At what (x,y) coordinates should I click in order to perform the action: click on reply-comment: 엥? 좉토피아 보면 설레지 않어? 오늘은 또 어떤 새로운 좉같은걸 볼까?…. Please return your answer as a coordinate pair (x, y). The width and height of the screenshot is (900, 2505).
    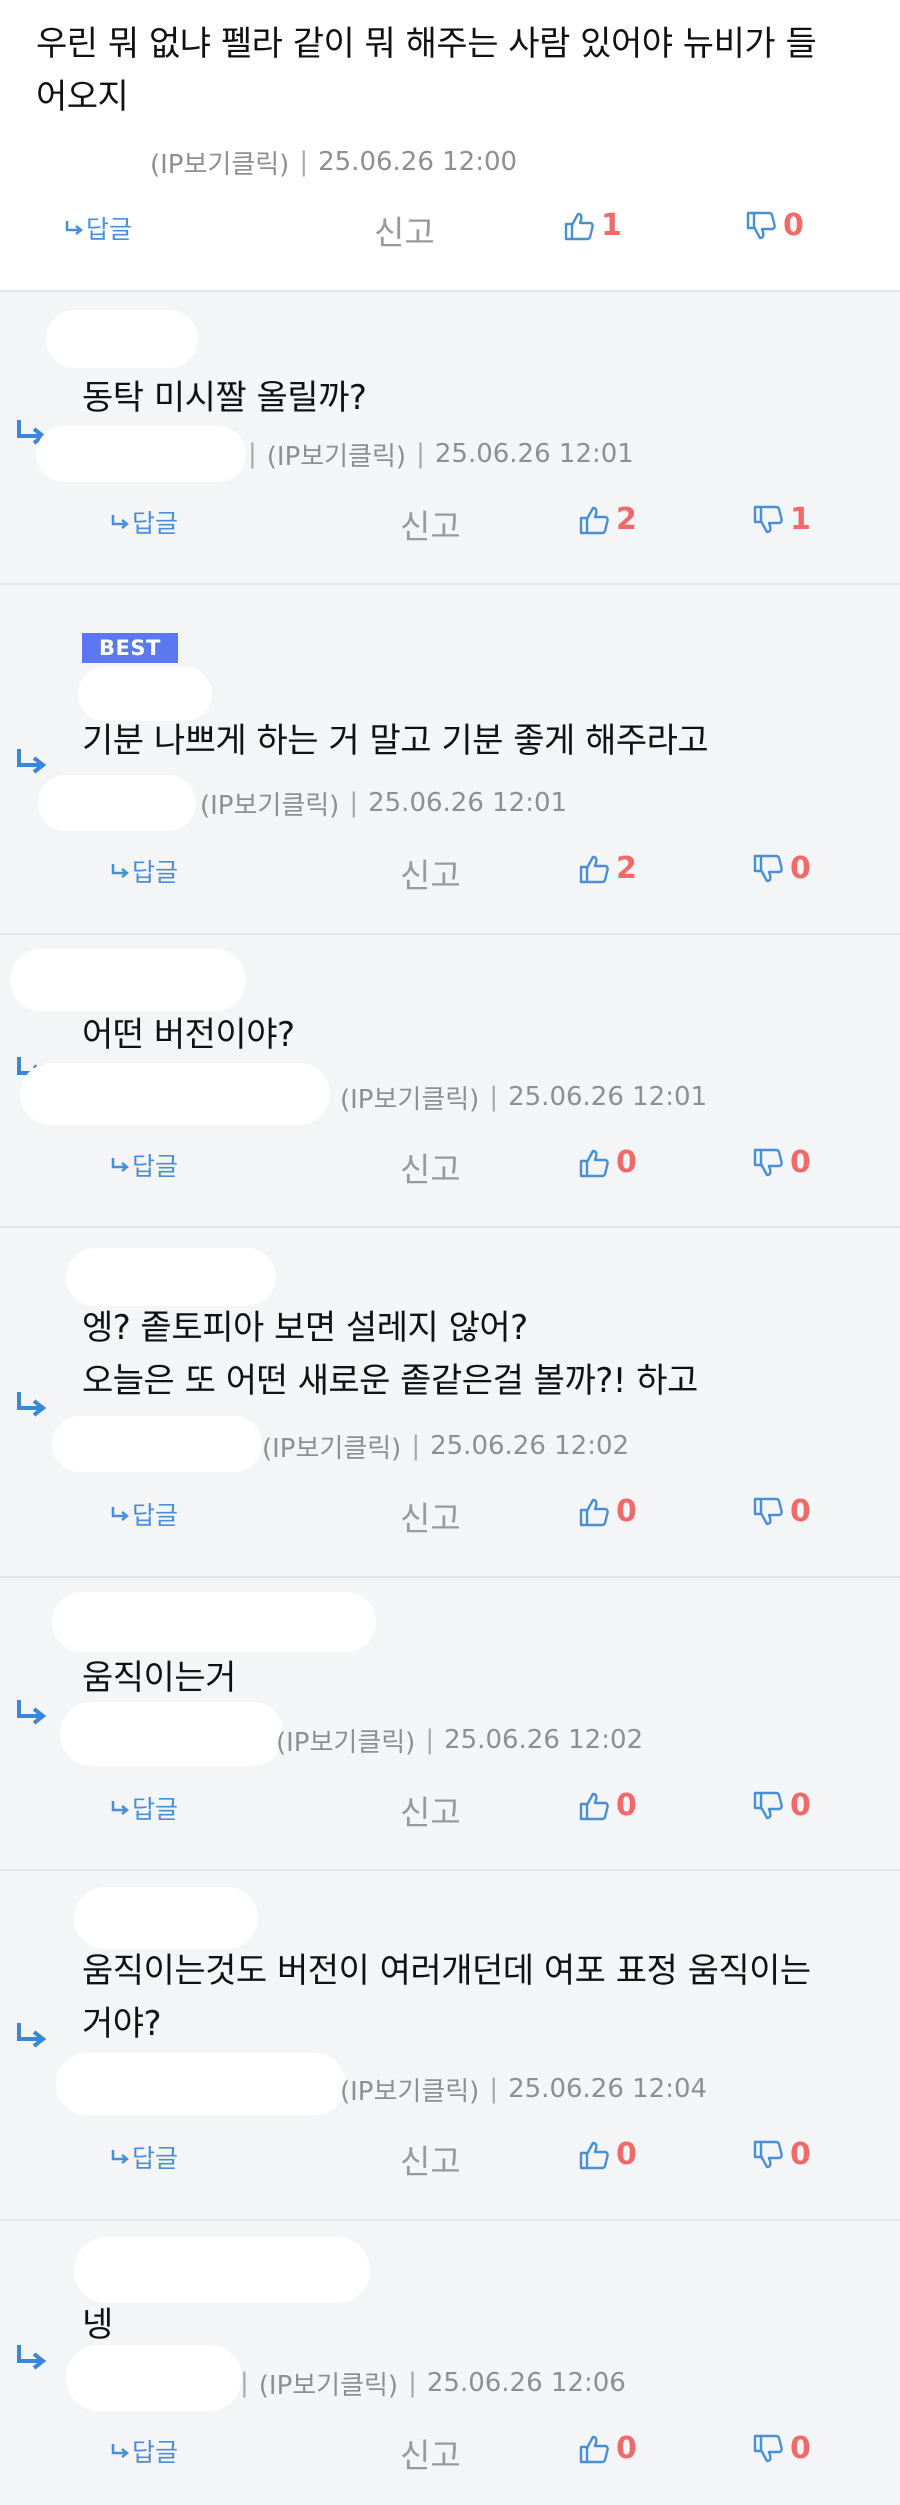
    Looking at the image, I should click on (450, 1403).